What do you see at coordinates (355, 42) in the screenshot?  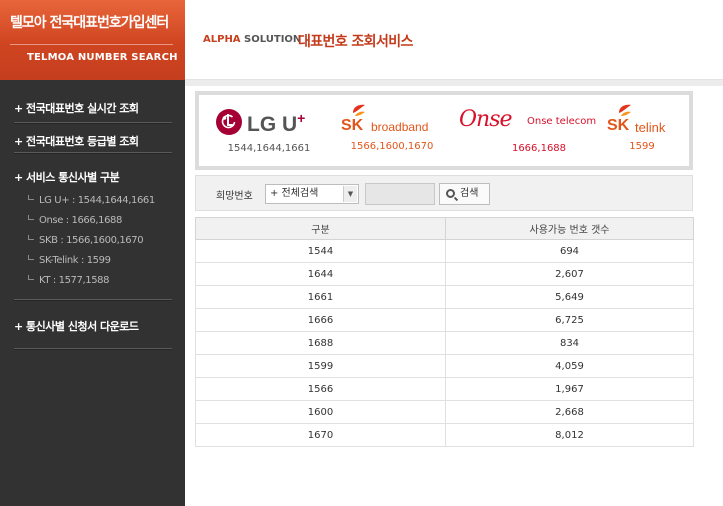 I see `page-title: 대표번호 조회서비스` at bounding box center [355, 42].